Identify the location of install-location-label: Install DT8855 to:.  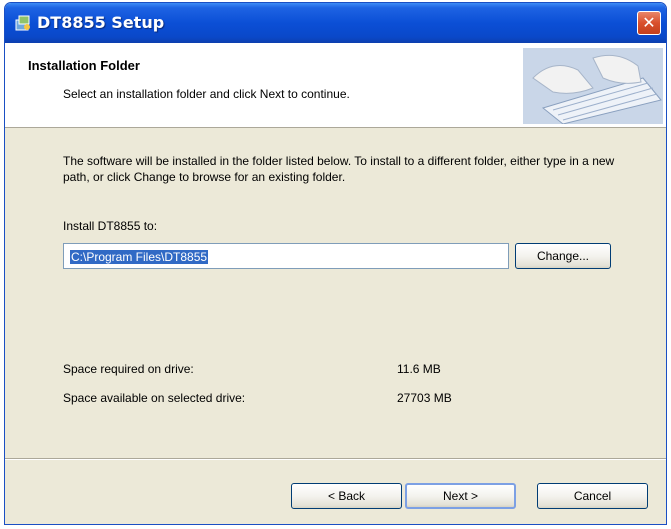
(110, 226).